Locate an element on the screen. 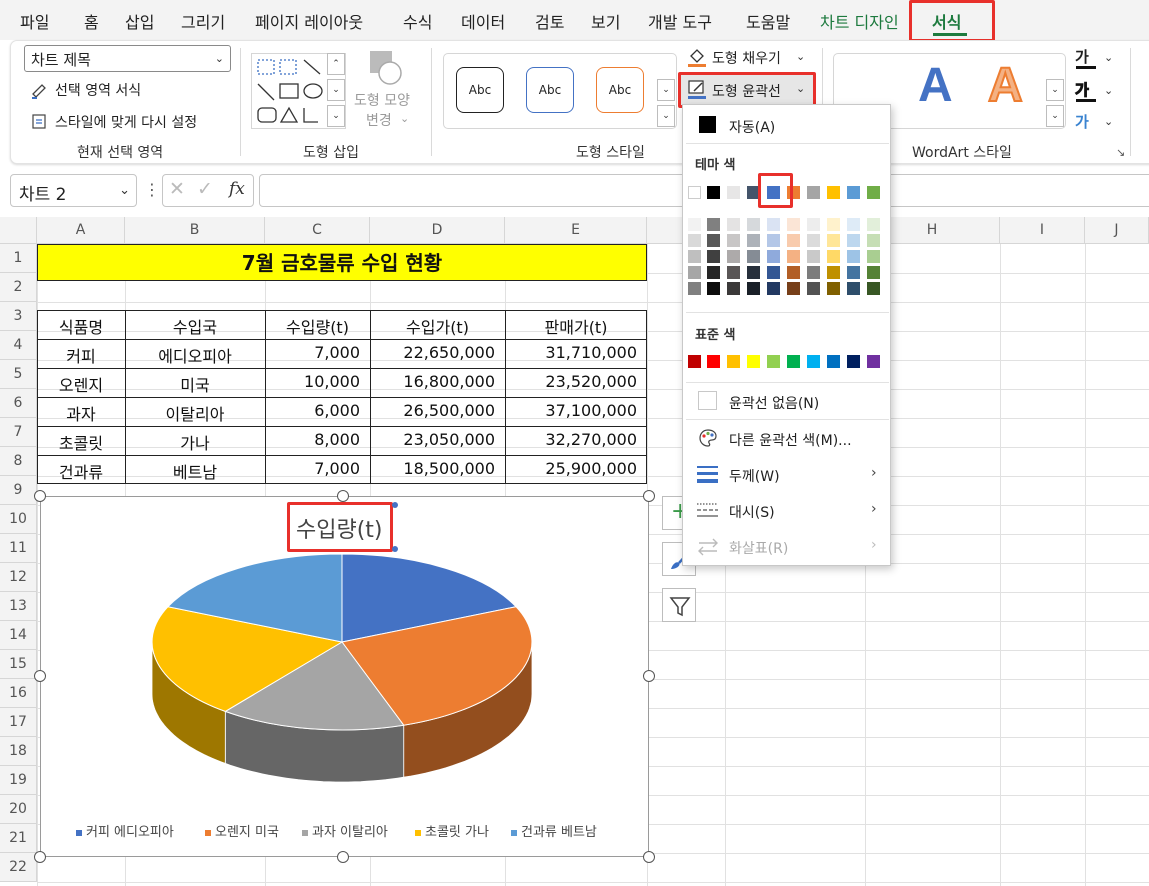  row-header: 17 is located at coordinates (18, 722).